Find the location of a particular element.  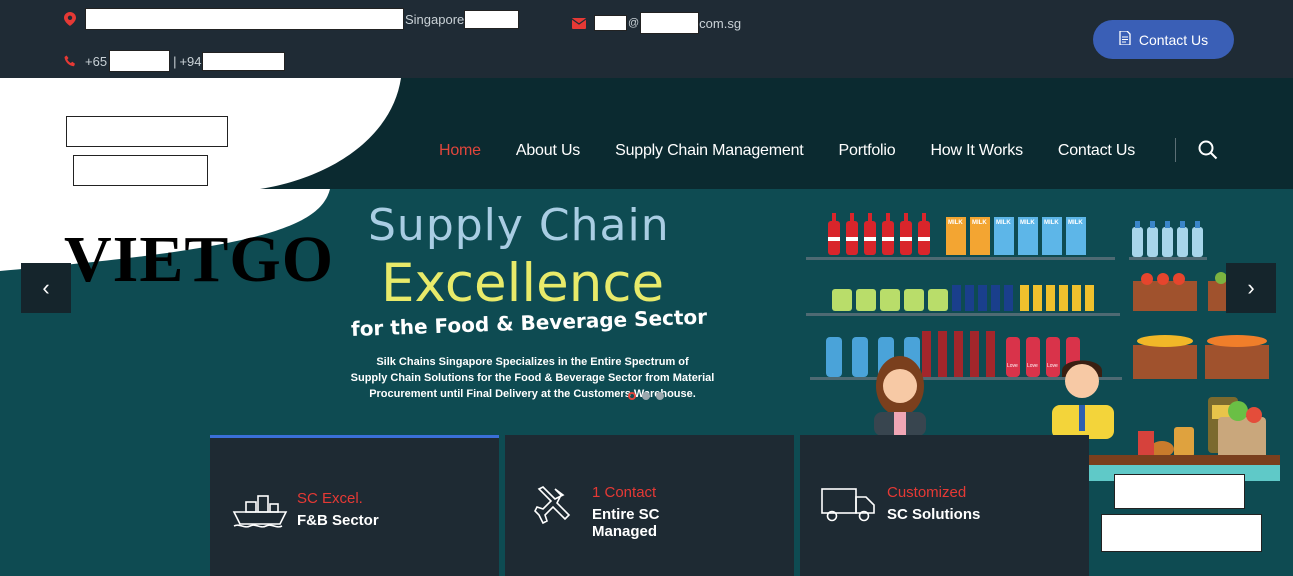

phone-prefix-1: +65 is located at coordinates (96, 61).